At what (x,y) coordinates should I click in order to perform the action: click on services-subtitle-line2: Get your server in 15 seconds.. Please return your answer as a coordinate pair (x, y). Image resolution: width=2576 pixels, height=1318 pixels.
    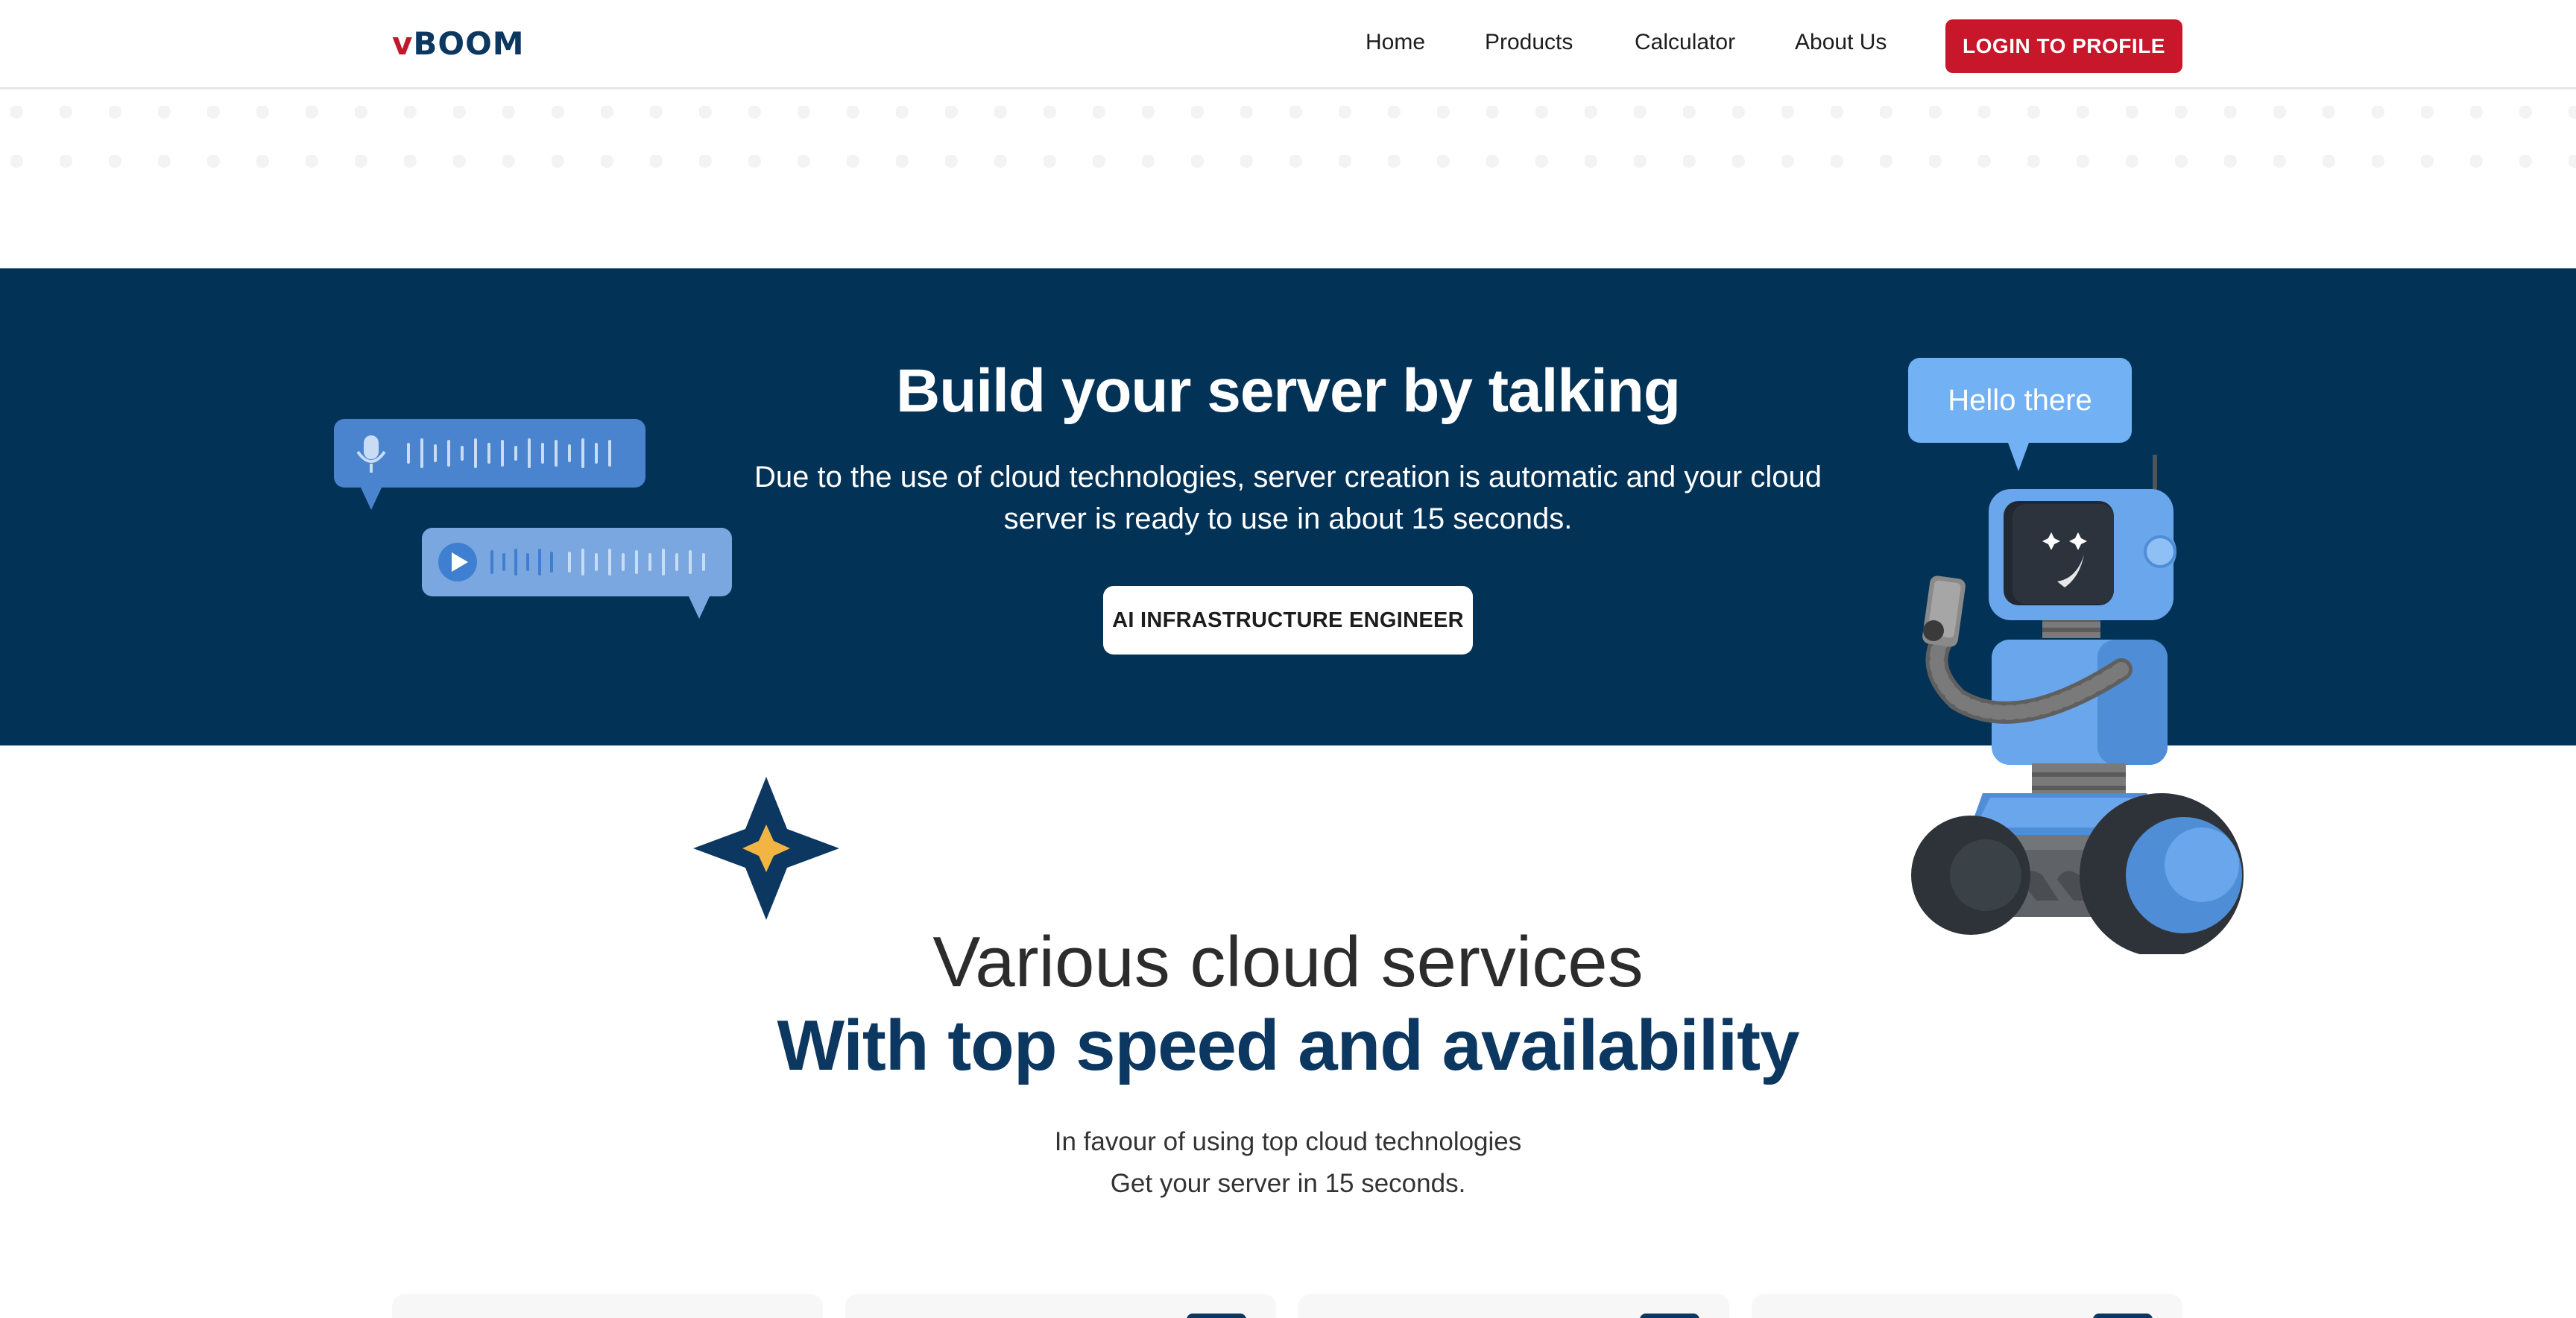
    Looking at the image, I should click on (1288, 1183).